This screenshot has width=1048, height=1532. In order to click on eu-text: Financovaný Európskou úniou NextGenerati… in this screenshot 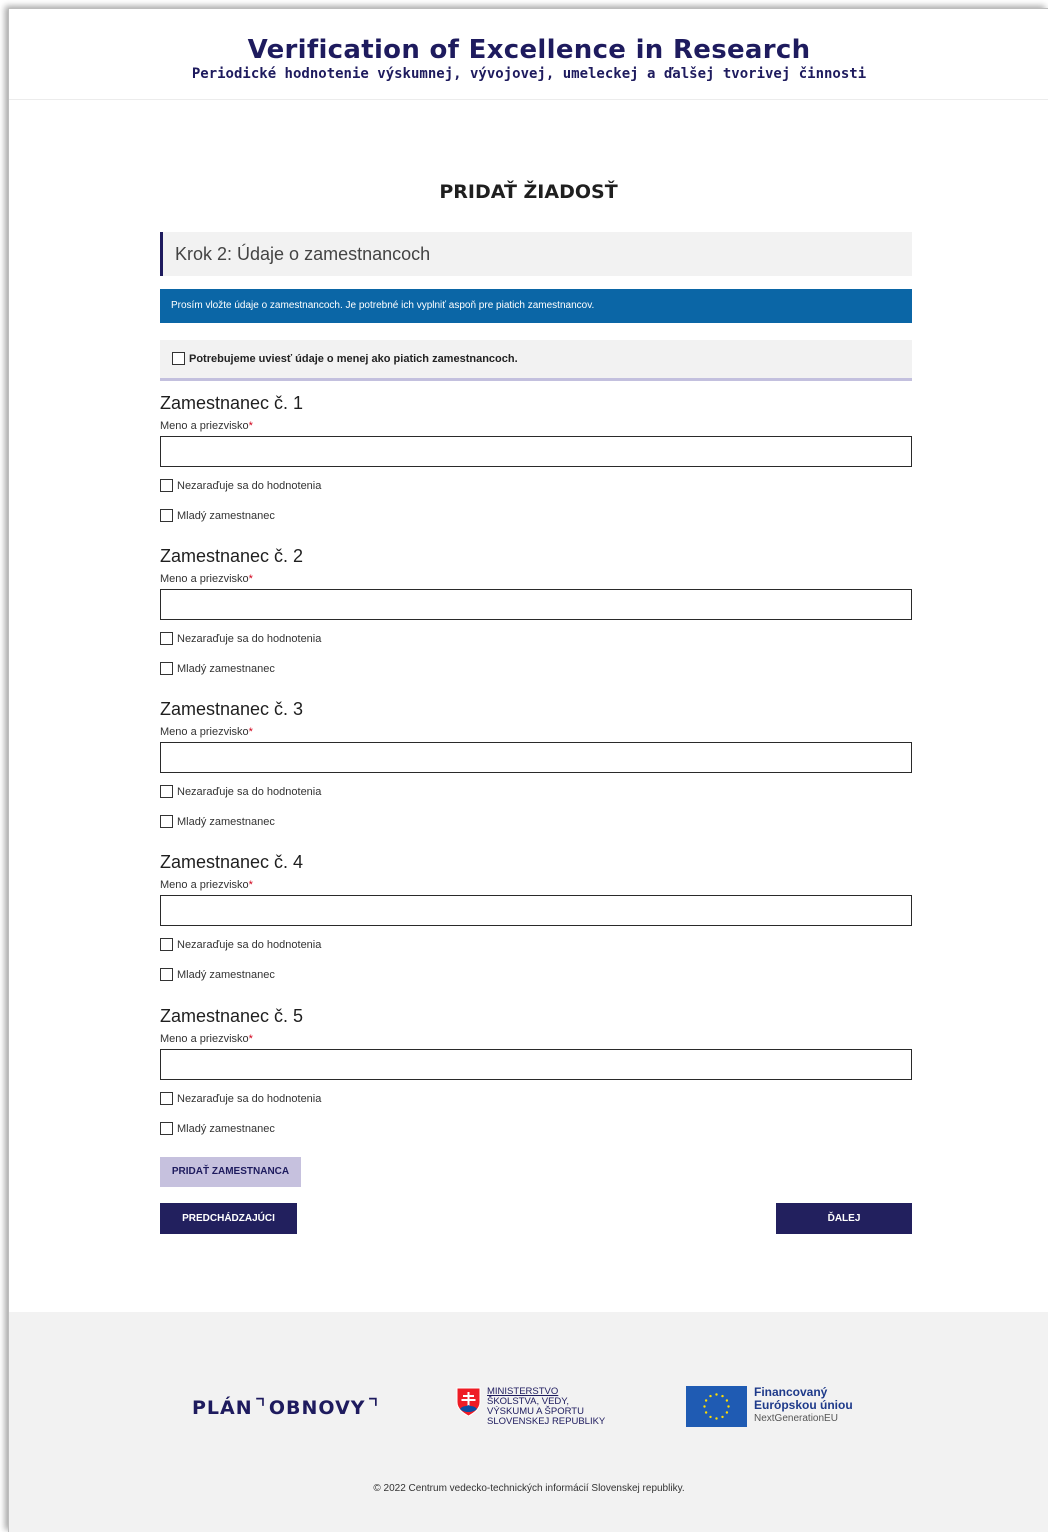, I will do `click(803, 1405)`.